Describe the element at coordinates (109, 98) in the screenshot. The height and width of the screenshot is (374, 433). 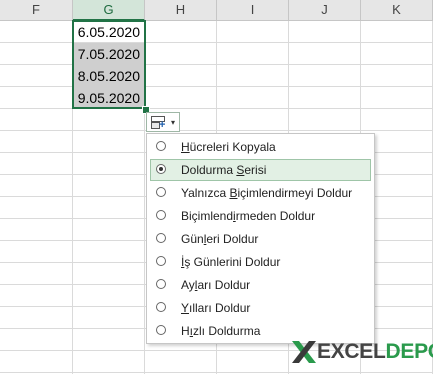
I see `cell-g4: 9.05.2020` at that location.